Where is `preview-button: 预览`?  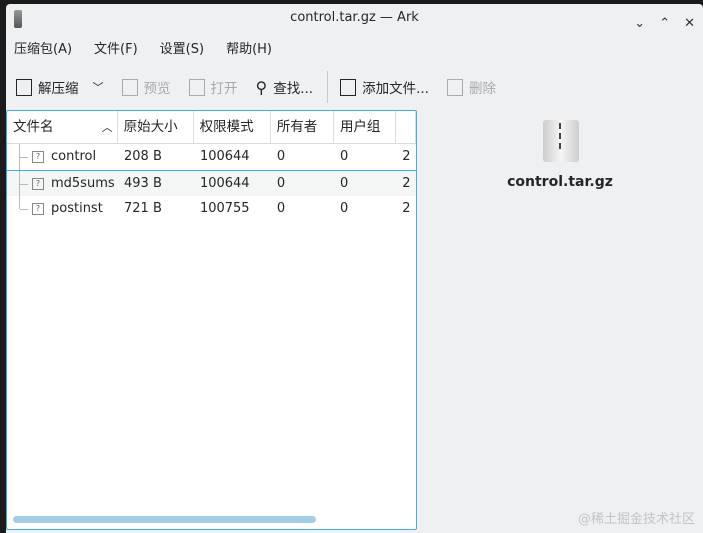 preview-button: 预览 is located at coordinates (146, 87).